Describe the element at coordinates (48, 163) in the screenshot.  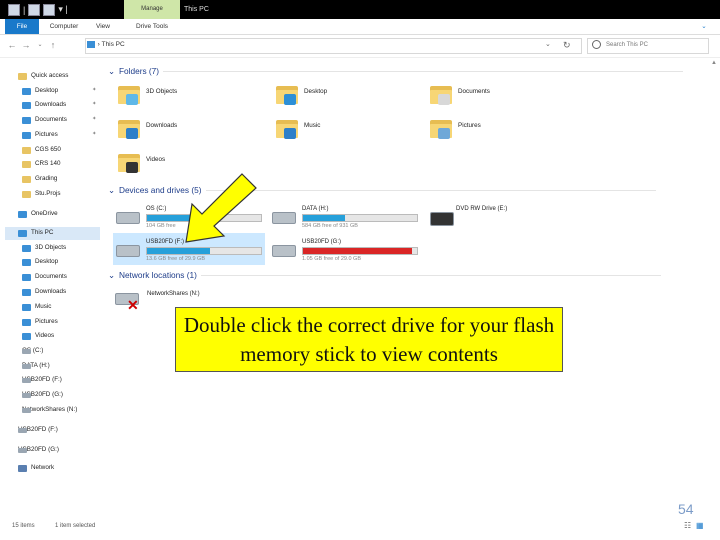
I see `nav-item-label: CRS 140` at that location.